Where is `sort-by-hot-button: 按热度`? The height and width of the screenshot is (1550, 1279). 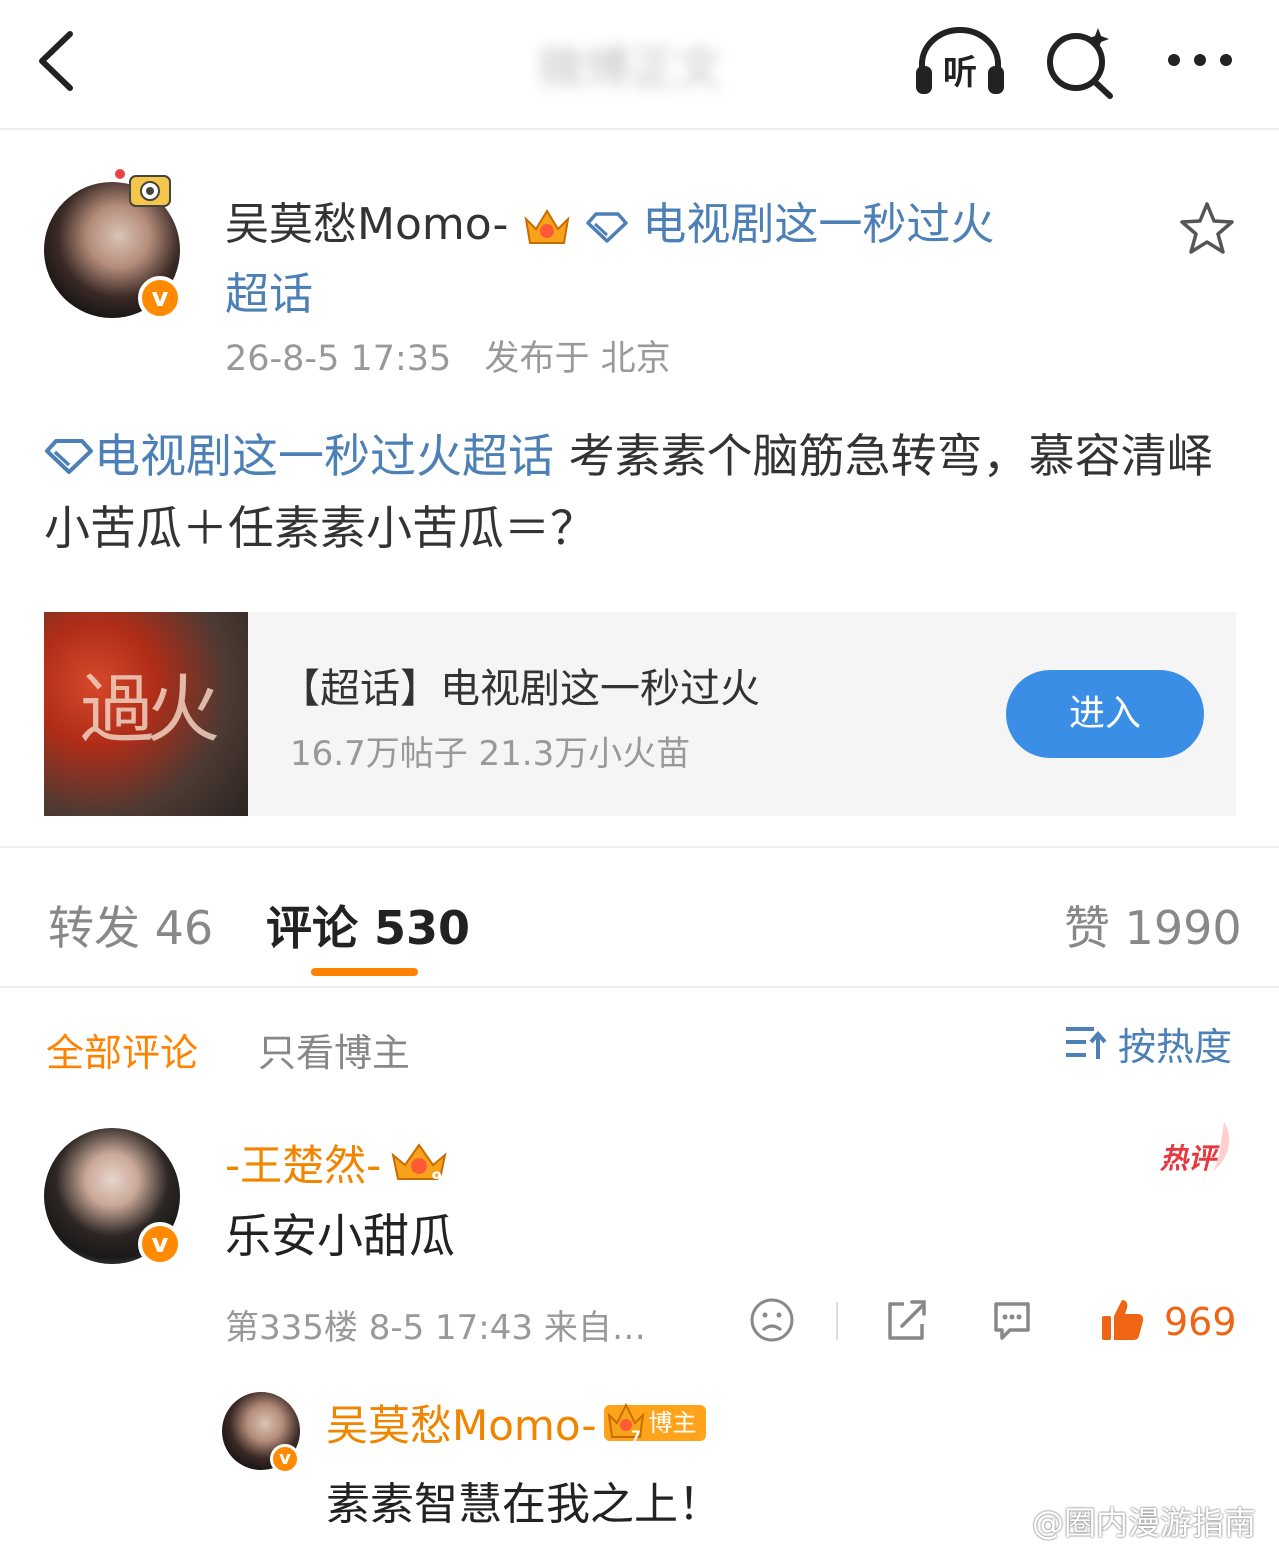 sort-by-hot-button: 按热度 is located at coordinates (1148, 1044).